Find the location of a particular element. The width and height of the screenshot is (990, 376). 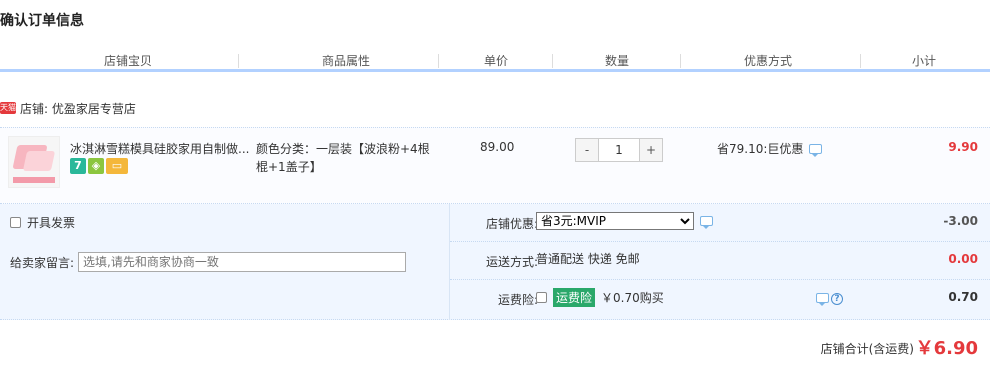

shipping-method: 普通配送 快递 免邮 is located at coordinates (588, 259).